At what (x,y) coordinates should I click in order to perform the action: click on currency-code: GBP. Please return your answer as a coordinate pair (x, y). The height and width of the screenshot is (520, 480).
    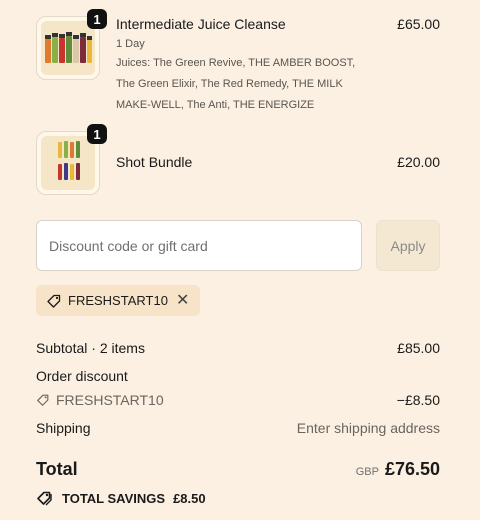
    Looking at the image, I should click on (367, 472).